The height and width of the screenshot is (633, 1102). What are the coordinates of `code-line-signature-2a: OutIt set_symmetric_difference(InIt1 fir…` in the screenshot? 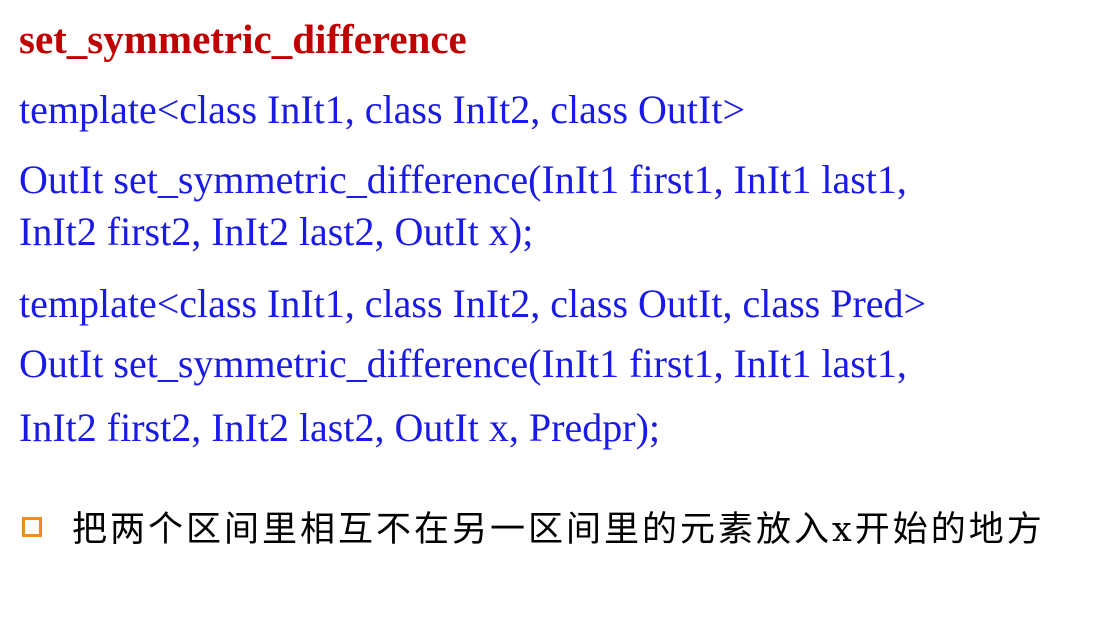 It's located at (463, 363).